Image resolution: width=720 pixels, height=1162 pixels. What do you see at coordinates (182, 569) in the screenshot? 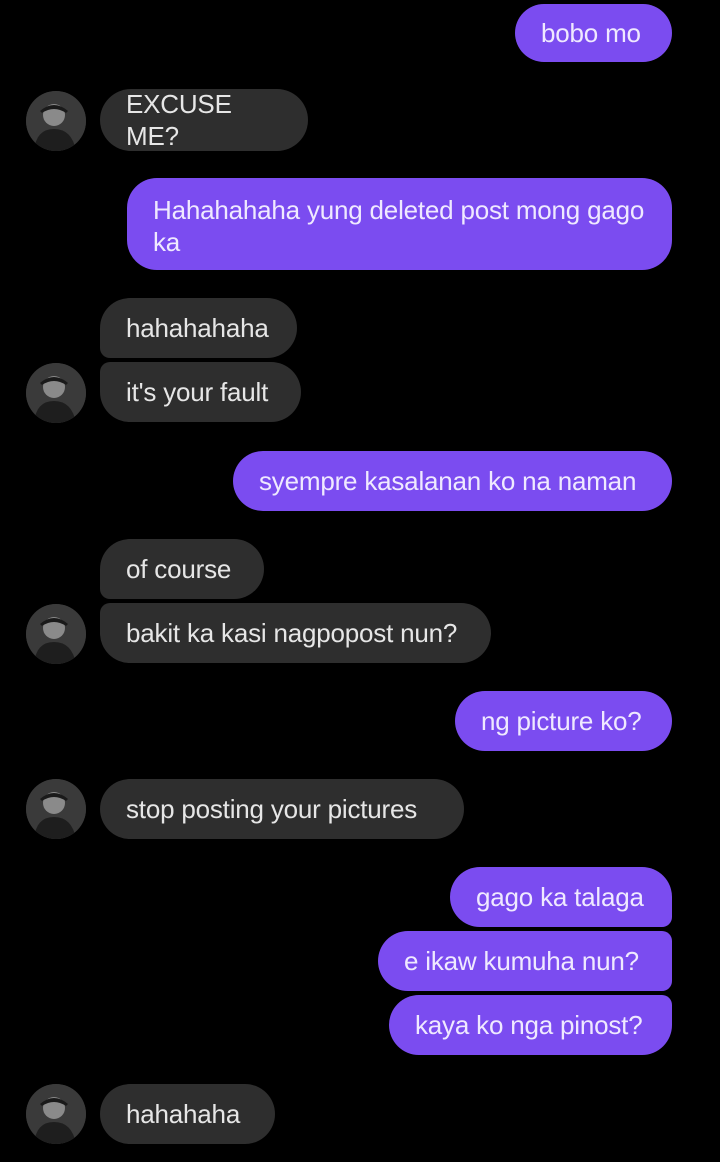
I see `received-message-bubble: of course` at bounding box center [182, 569].